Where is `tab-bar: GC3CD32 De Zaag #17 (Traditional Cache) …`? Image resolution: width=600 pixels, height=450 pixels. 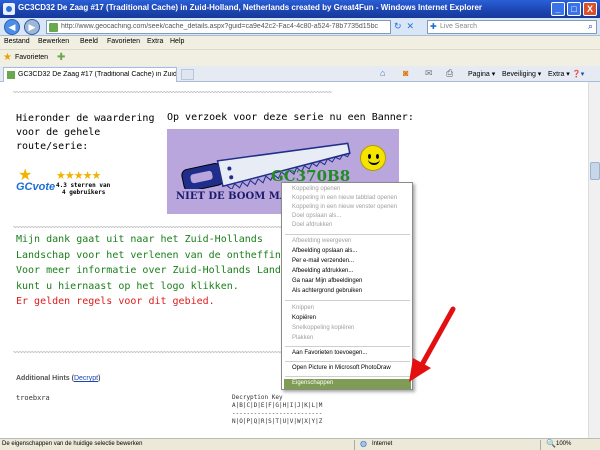 tab-bar: GC3CD32 De Zaag #17 (Traditional Cache) … is located at coordinates (300, 74).